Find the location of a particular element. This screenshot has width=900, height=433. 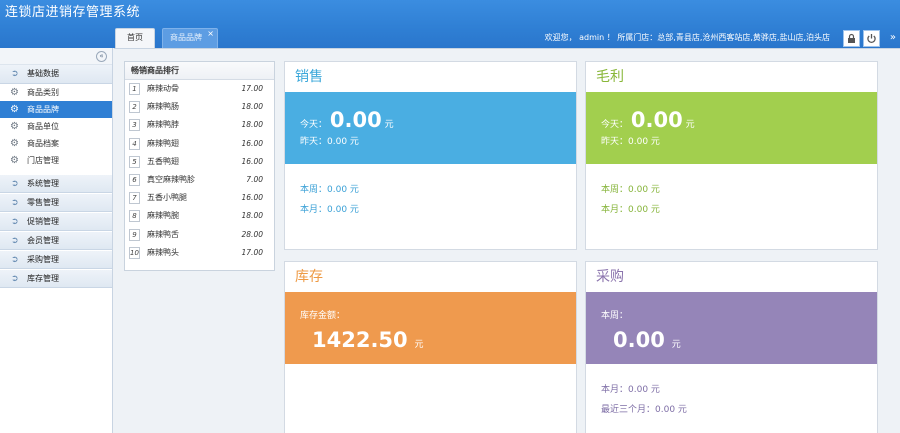

rank-number: 5 is located at coordinates (134, 161).